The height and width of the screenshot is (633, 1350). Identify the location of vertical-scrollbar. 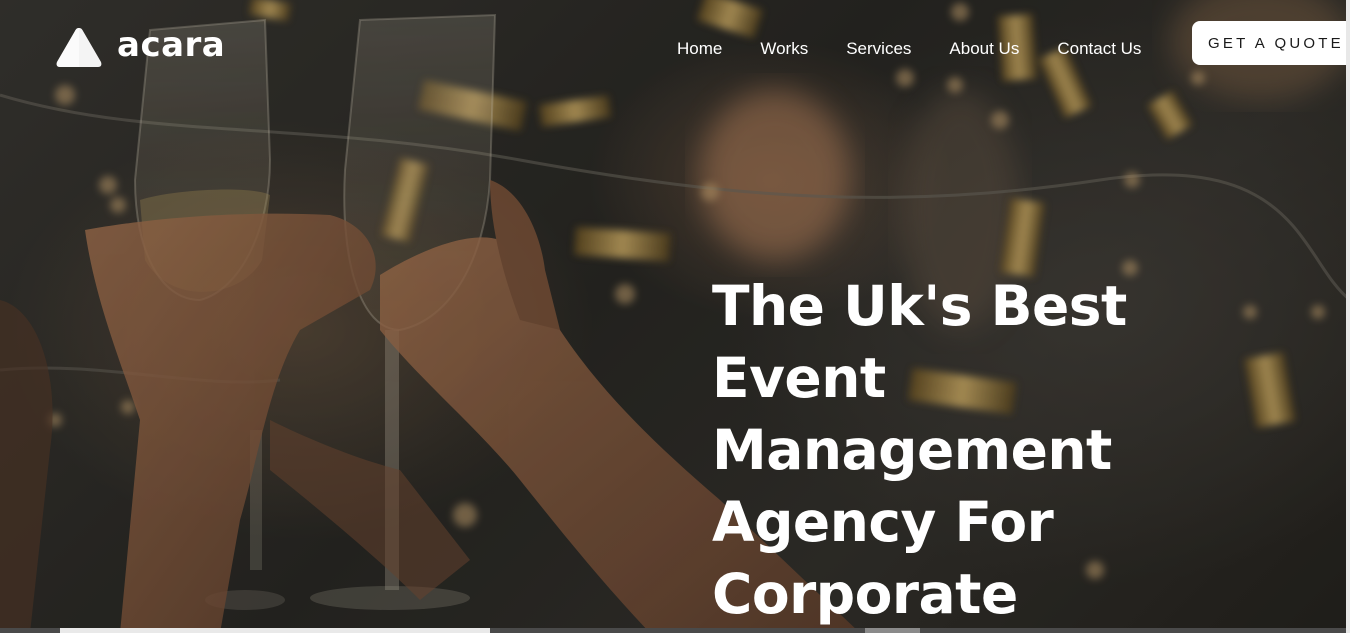
(1348, 316).